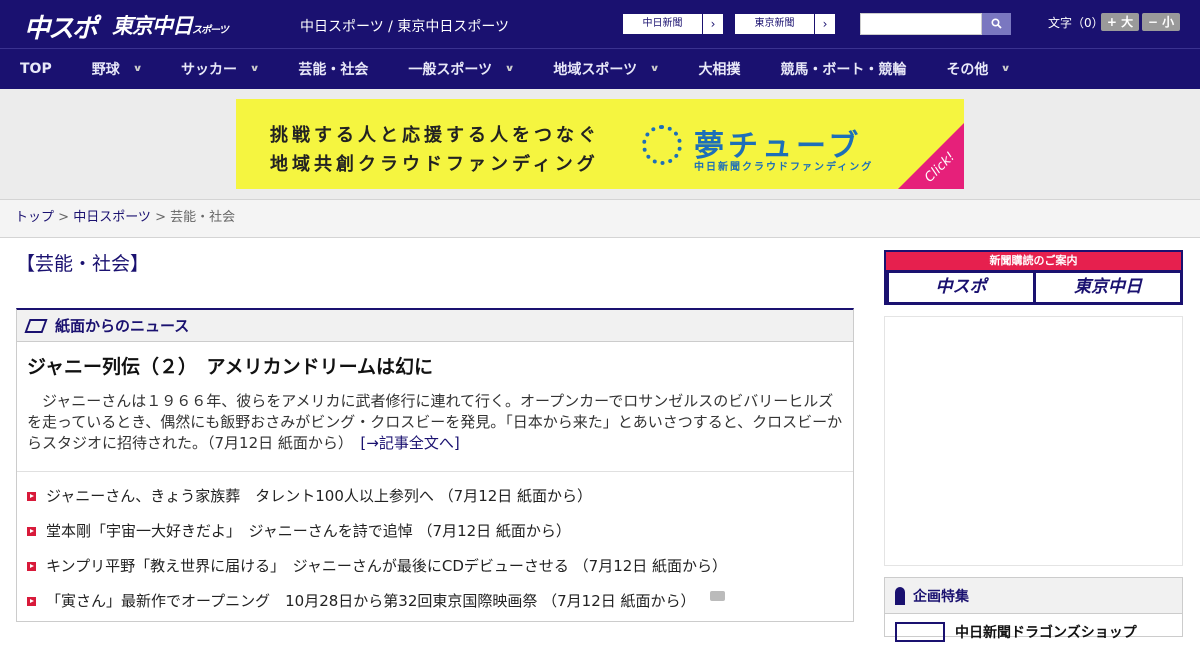 The image size is (1200, 650). I want to click on feature-thumbnail, so click(920, 632).